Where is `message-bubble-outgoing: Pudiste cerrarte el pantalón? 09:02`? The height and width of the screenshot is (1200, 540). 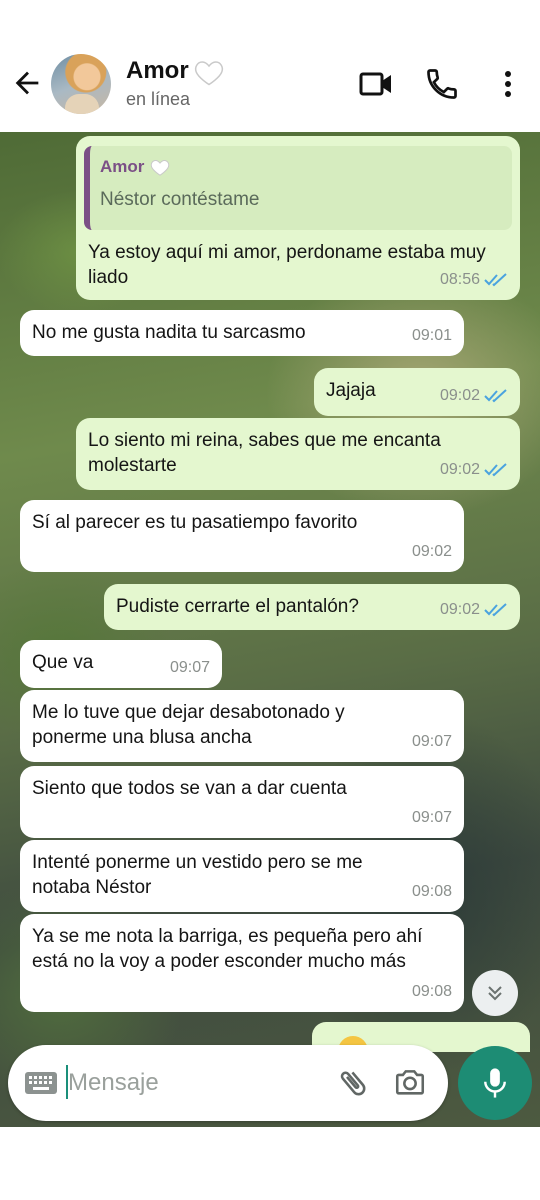 message-bubble-outgoing: Pudiste cerrarte el pantalón? 09:02 is located at coordinates (312, 607).